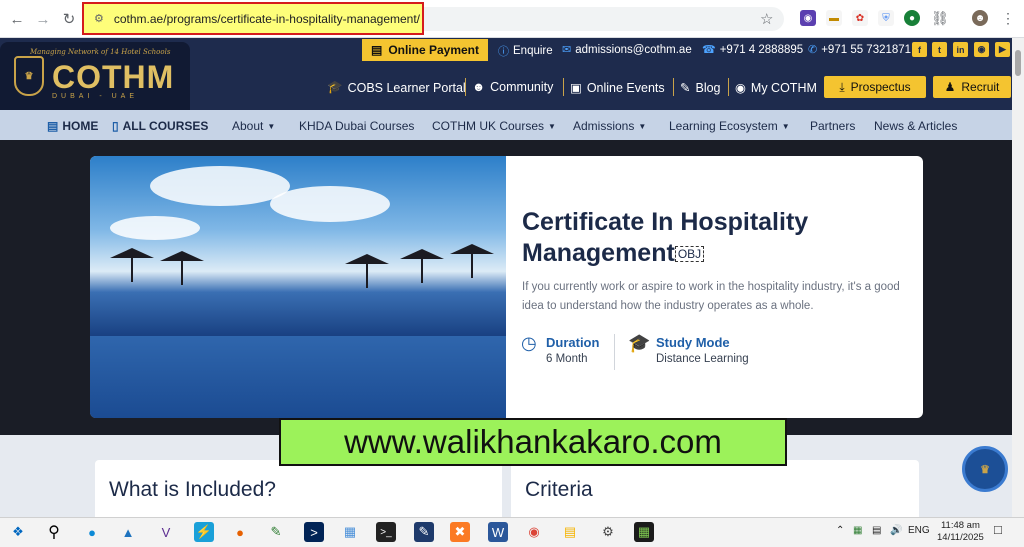  Describe the element at coordinates (609, 126) in the screenshot. I see `nav-admissions: Admissions ▼` at that location.